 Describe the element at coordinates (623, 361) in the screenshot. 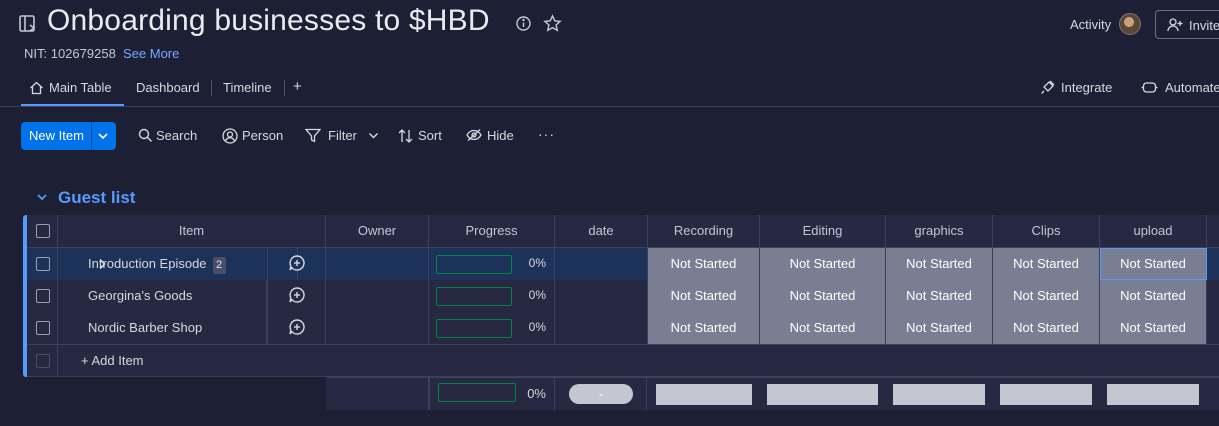

I see `add-item-row: + Add Item` at that location.